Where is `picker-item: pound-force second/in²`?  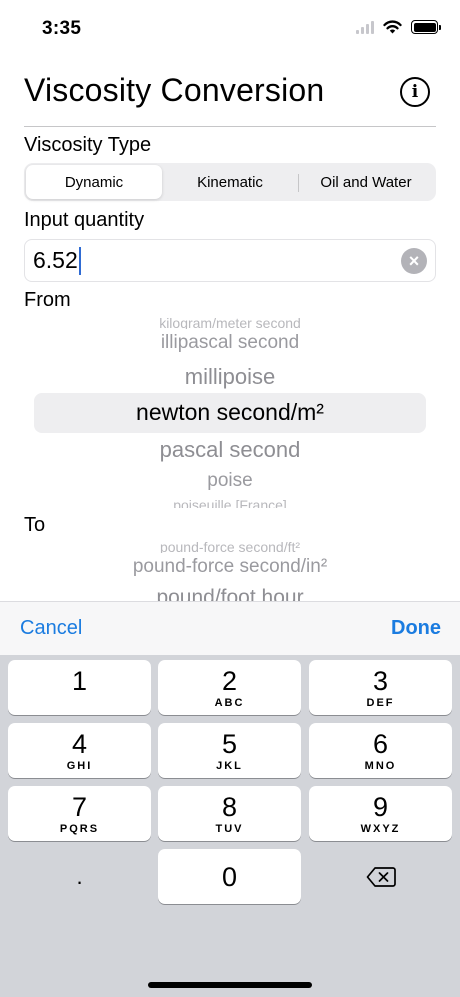 picker-item: pound-force second/in² is located at coordinates (230, 567).